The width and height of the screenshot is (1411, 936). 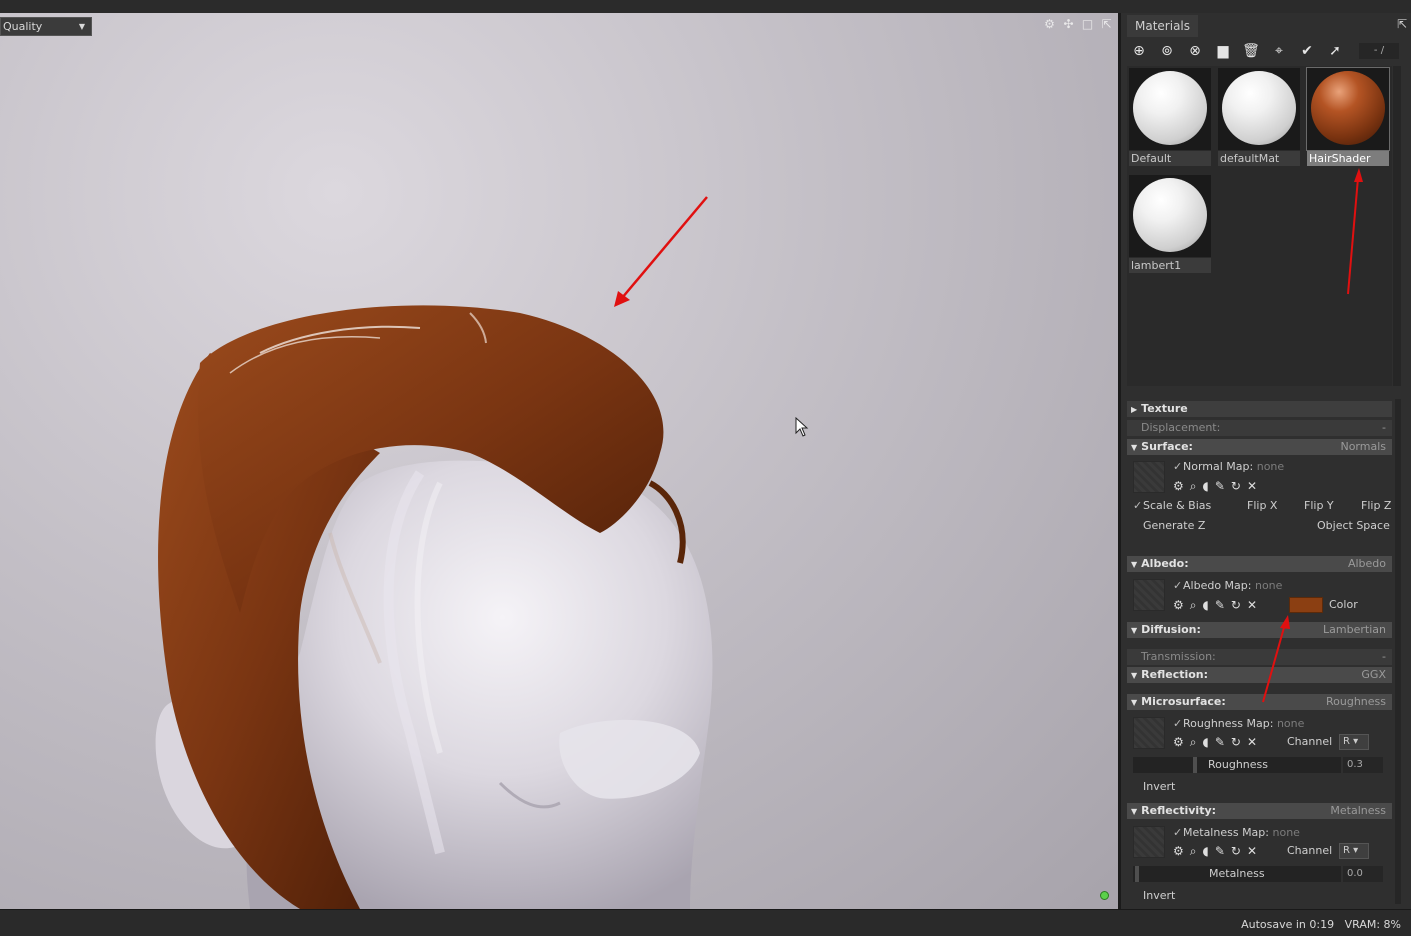 I want to click on check-icon: ✔, so click(x=1307, y=51).